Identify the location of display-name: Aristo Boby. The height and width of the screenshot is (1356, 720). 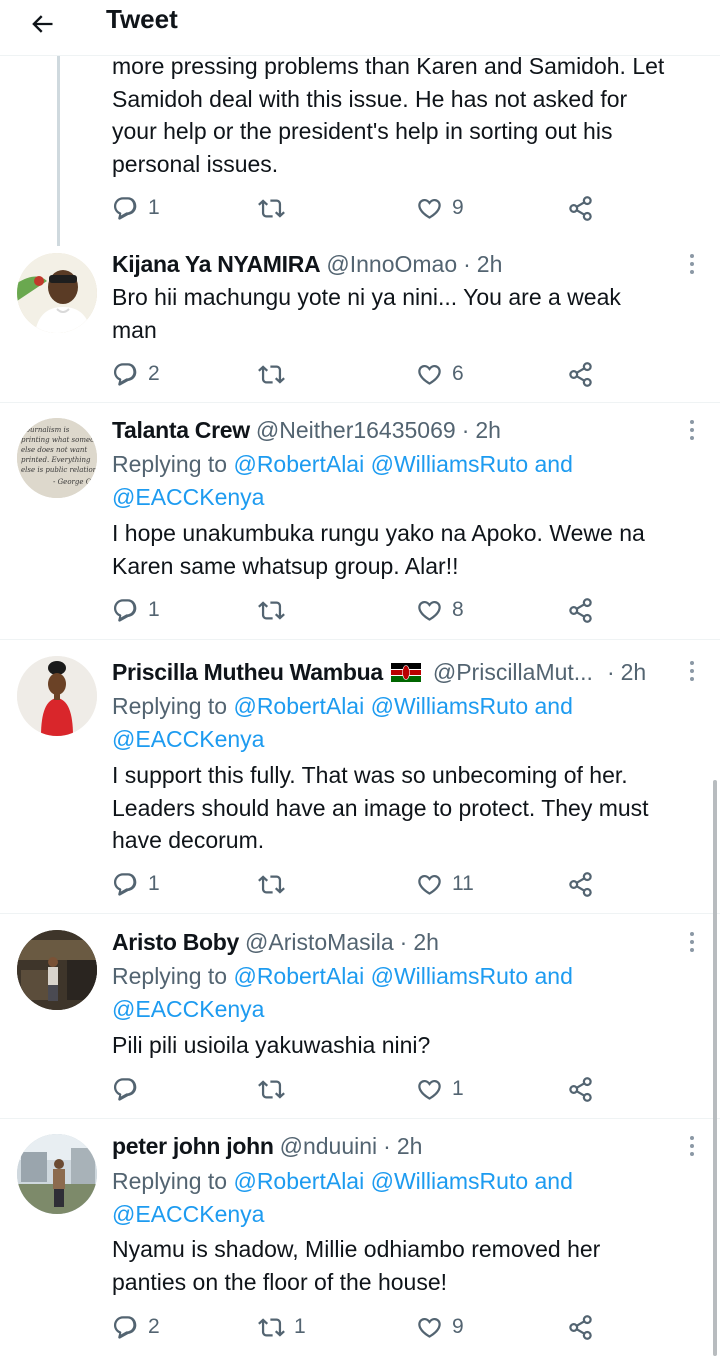
(175, 942).